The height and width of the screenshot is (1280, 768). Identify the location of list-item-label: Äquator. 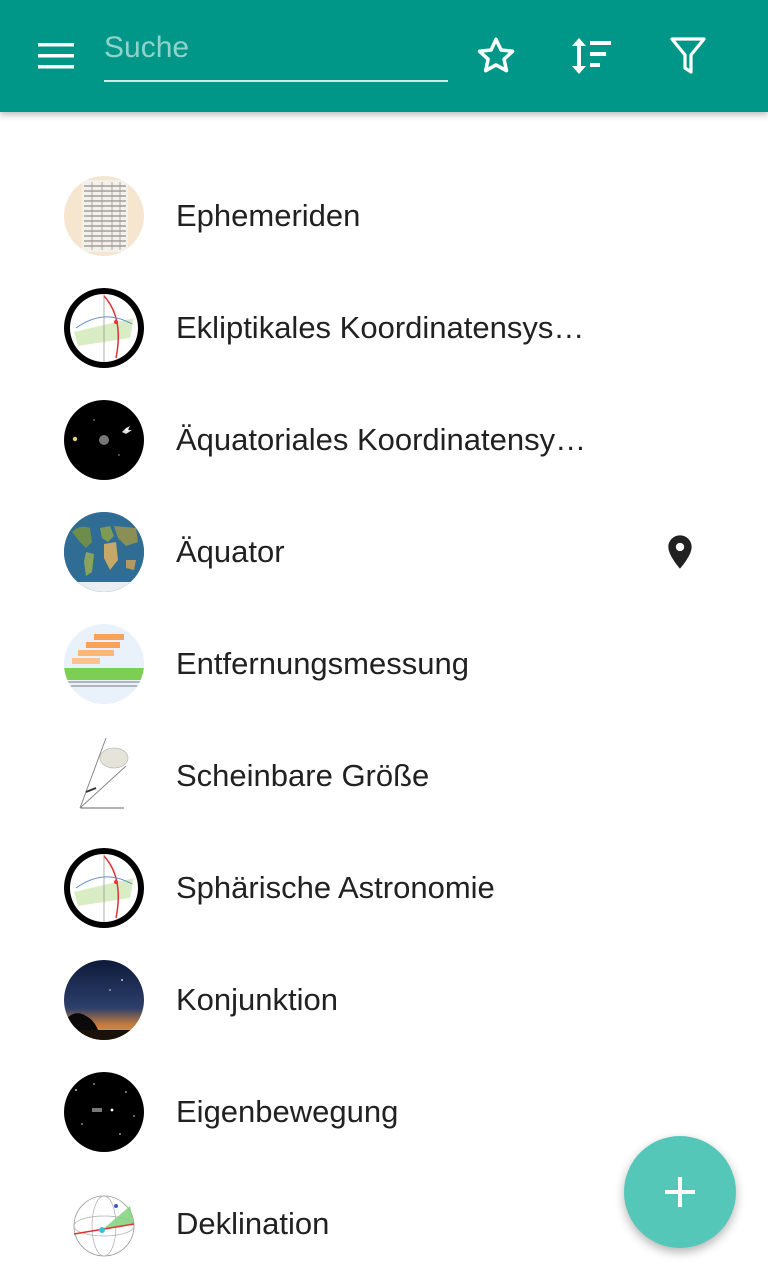
(230, 551).